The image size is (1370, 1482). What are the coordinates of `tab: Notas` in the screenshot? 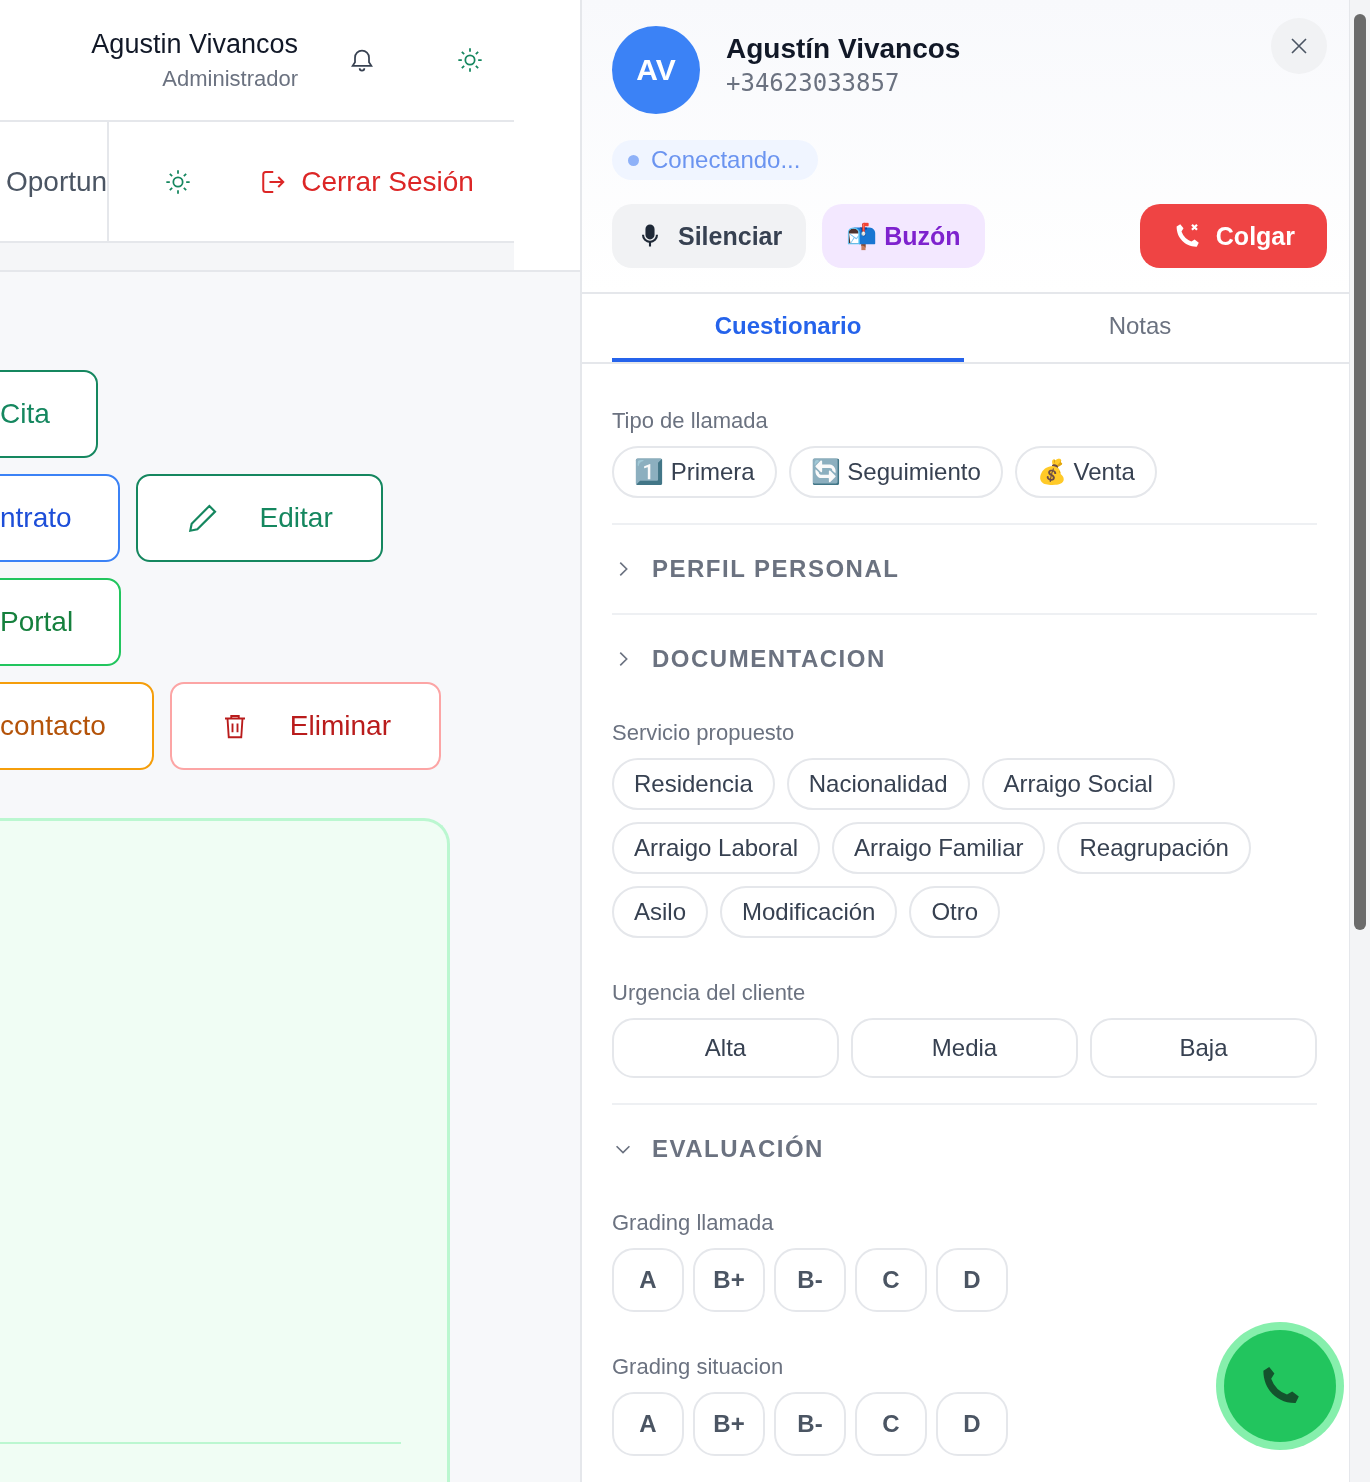 It's located at (1140, 328).